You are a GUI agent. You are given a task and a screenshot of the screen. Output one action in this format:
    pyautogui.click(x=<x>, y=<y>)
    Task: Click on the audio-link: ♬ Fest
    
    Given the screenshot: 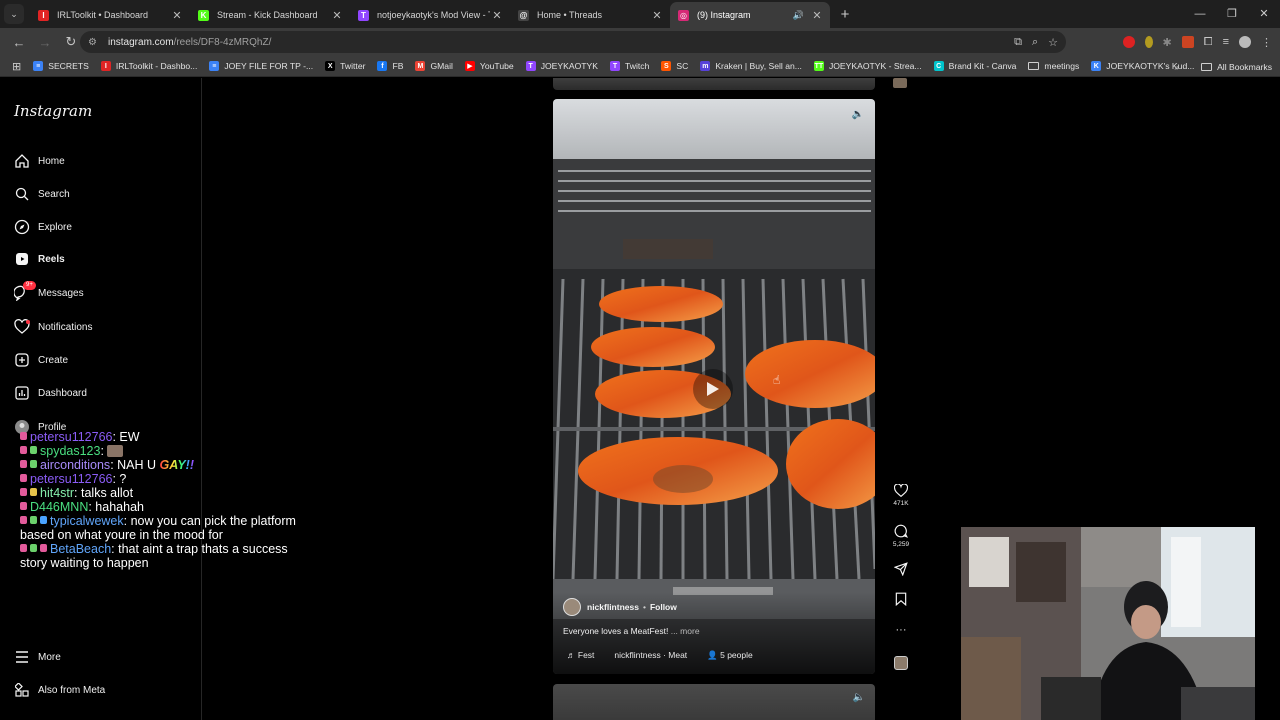 What is the action you would take?
    pyautogui.click(x=580, y=655)
    